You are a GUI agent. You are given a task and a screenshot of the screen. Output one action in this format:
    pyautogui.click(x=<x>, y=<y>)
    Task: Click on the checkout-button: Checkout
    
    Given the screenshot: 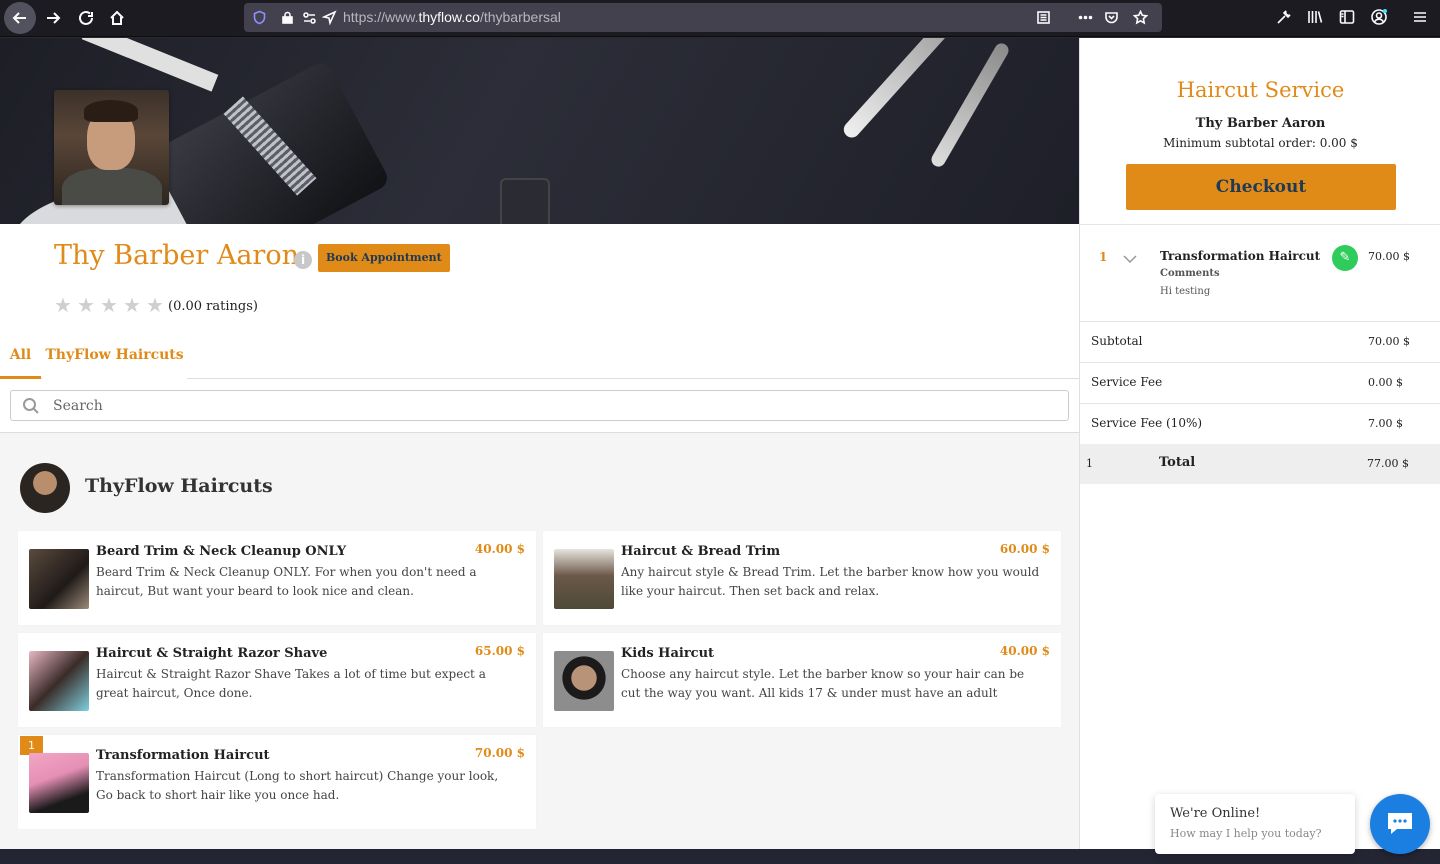 What is the action you would take?
    pyautogui.click(x=1261, y=187)
    